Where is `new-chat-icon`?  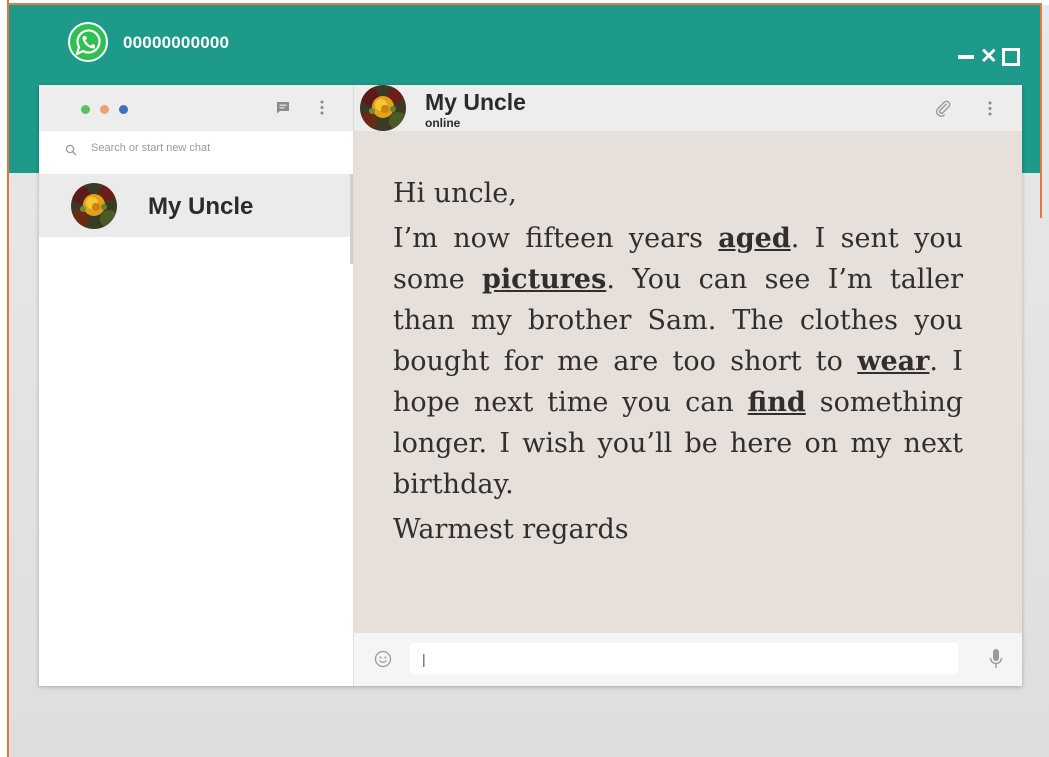 new-chat-icon is located at coordinates (283, 107).